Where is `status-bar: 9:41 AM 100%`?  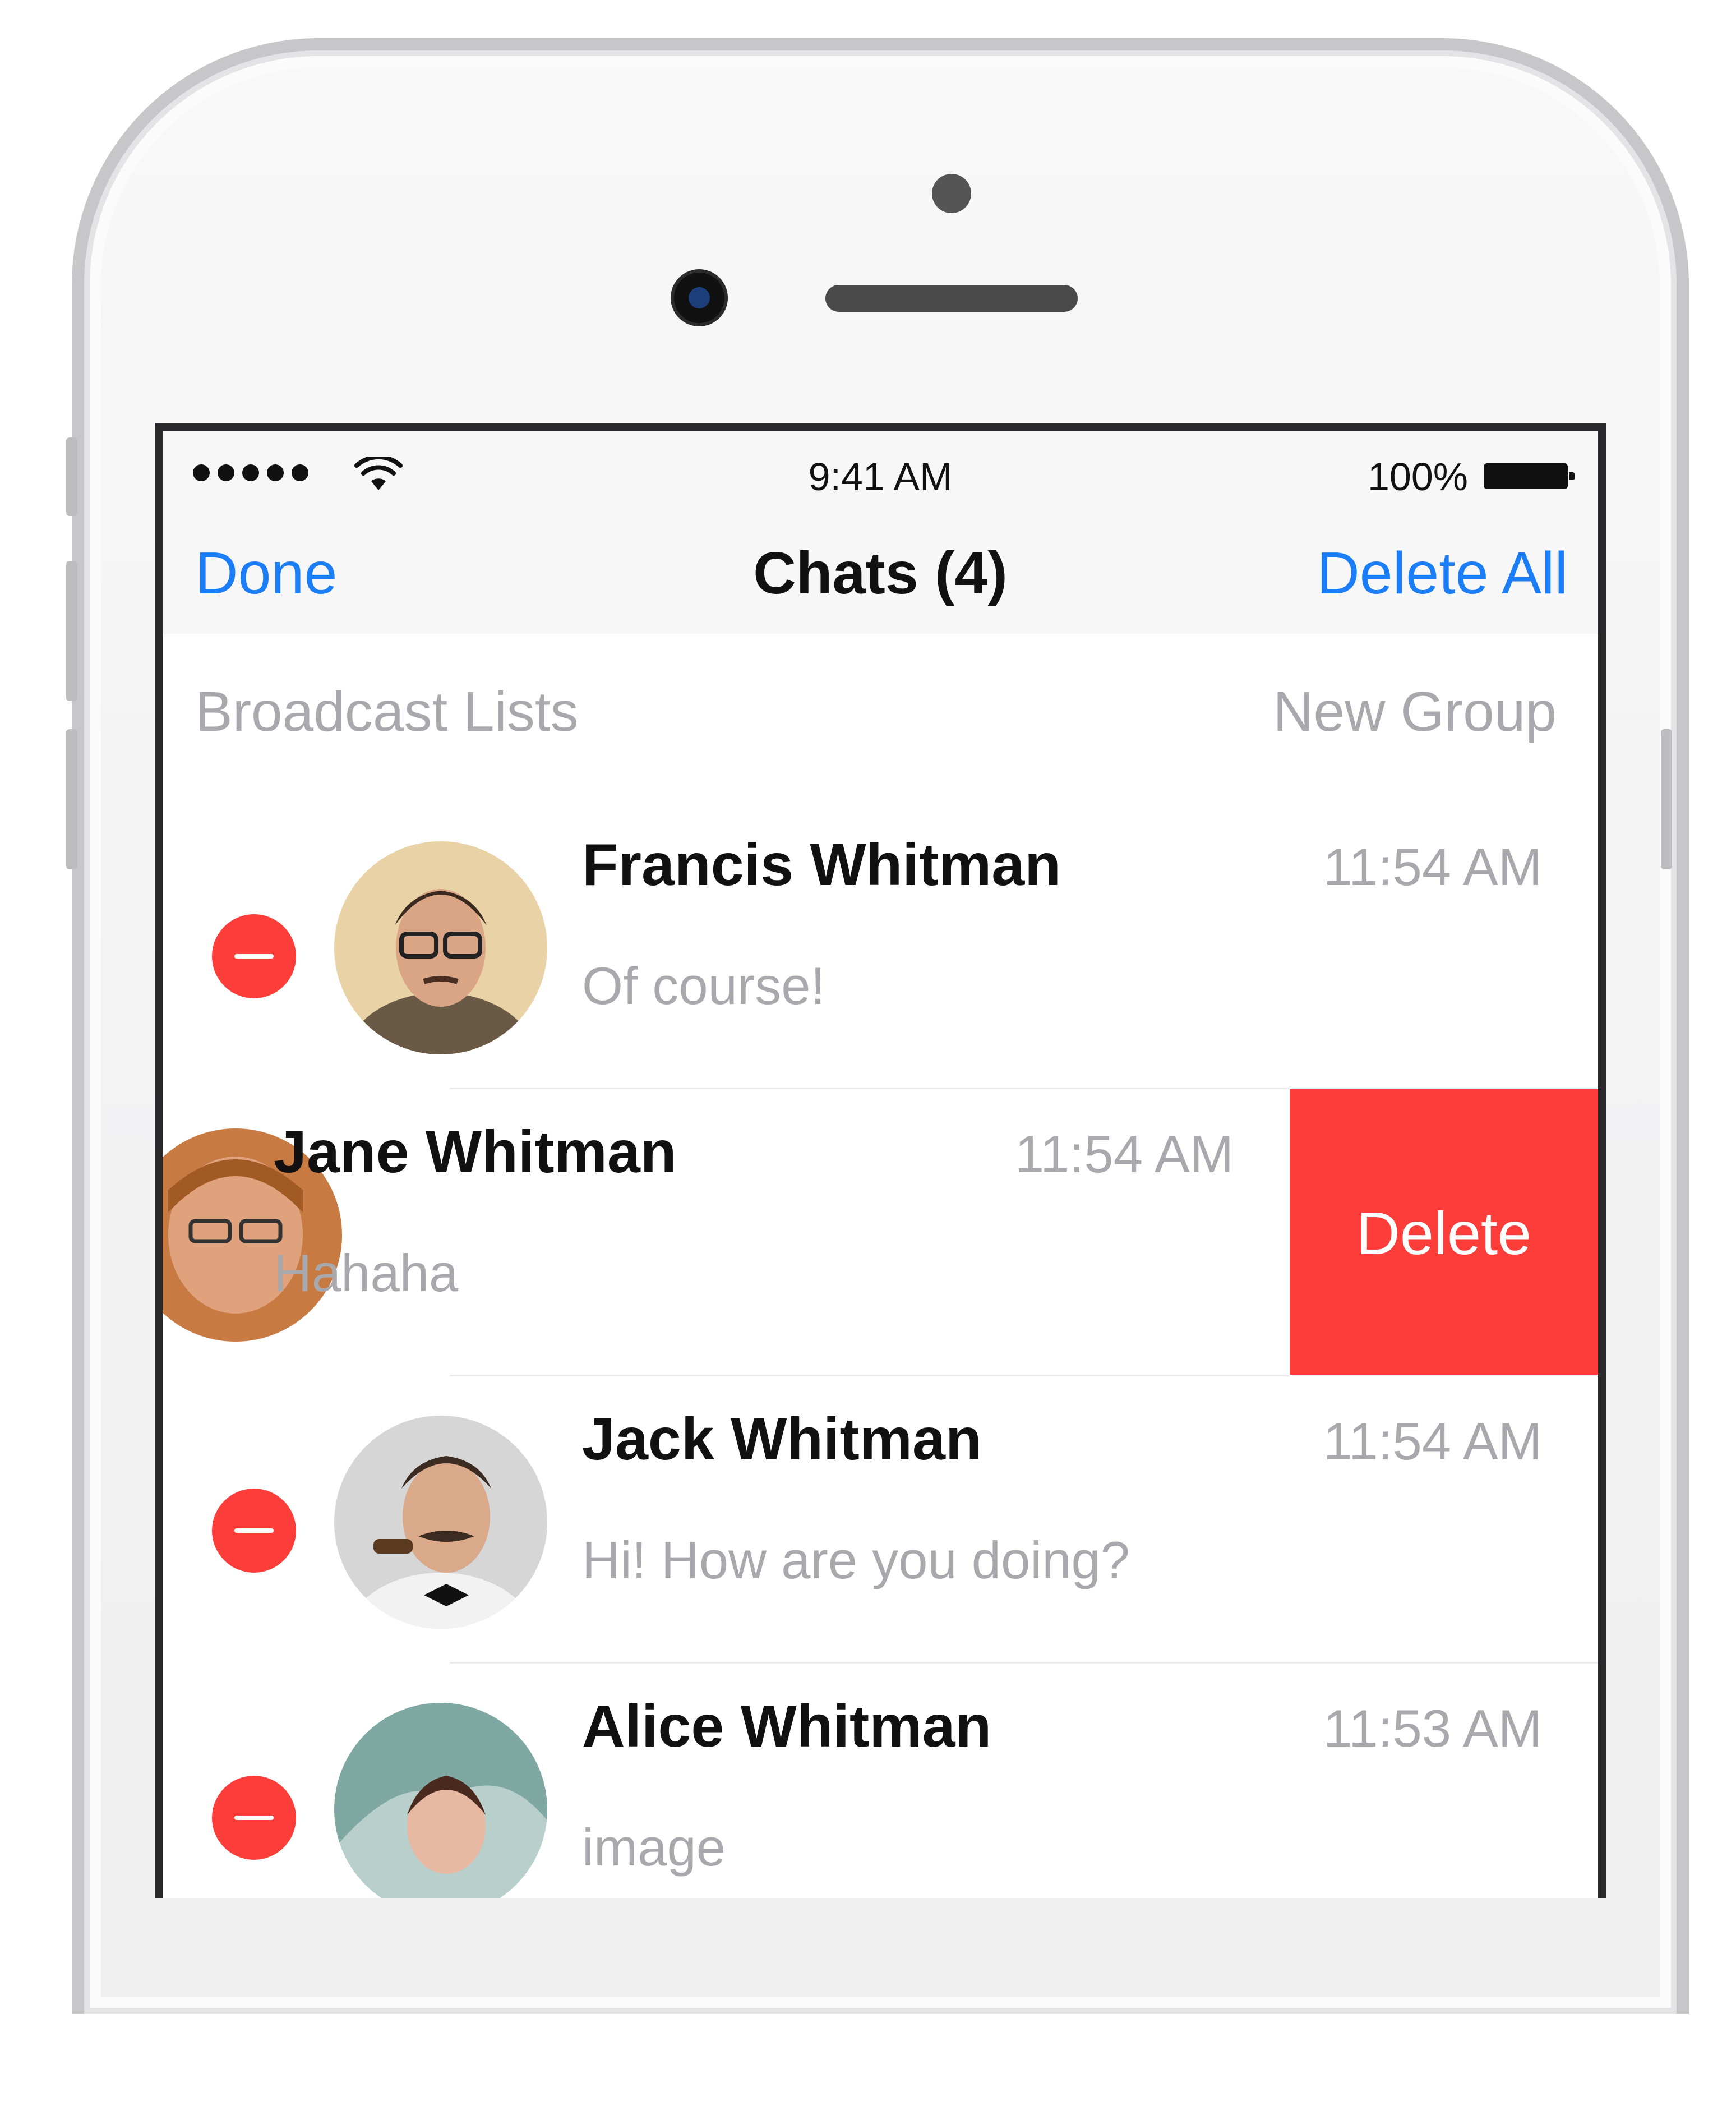
status-bar: 9:41 AM 100% is located at coordinates (880, 470).